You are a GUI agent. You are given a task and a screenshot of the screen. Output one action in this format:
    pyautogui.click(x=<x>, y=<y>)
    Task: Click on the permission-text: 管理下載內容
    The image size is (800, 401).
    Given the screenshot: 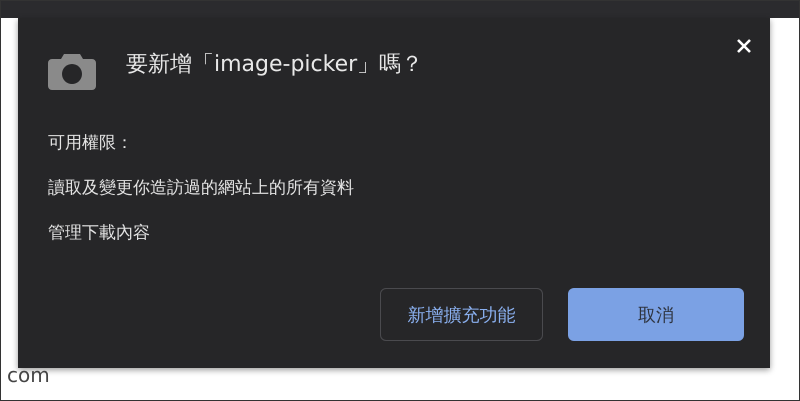 What is the action you would take?
    pyautogui.click(x=99, y=233)
    